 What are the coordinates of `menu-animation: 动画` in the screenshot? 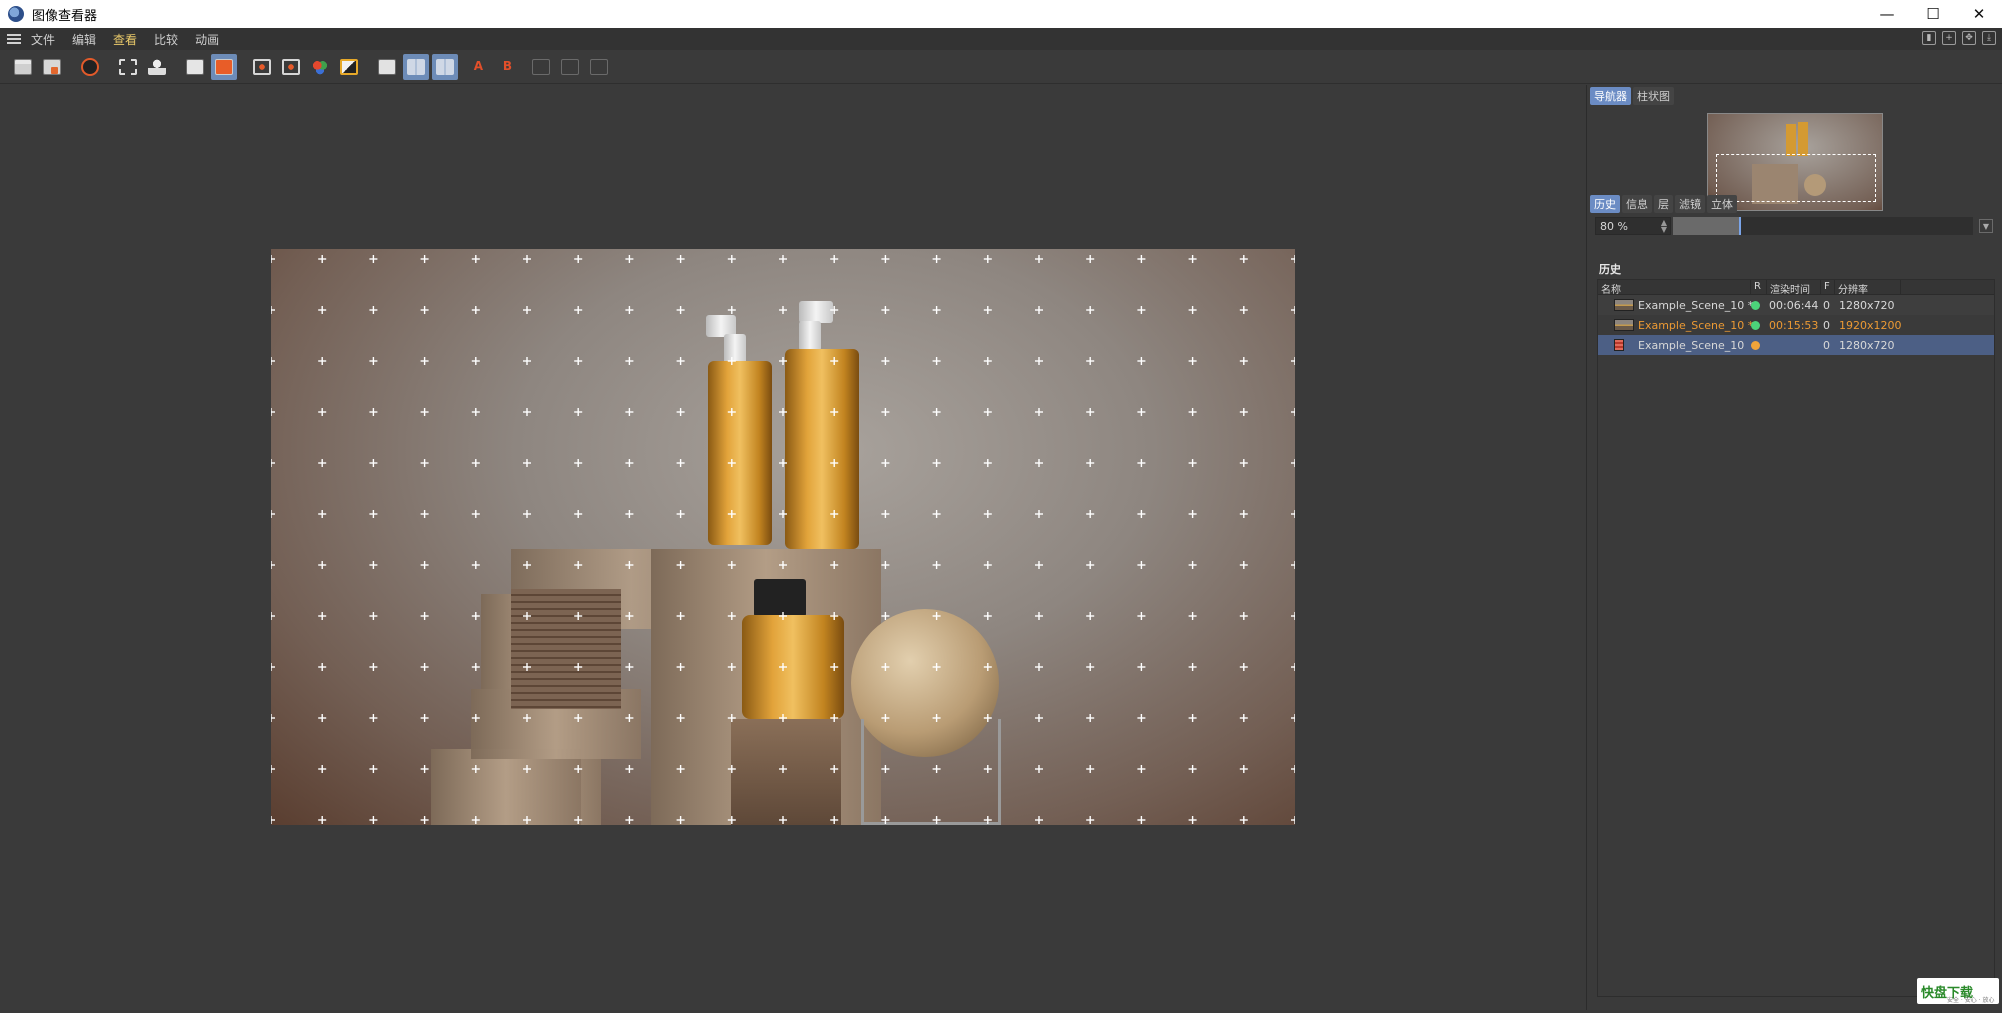 It's located at (207, 39).